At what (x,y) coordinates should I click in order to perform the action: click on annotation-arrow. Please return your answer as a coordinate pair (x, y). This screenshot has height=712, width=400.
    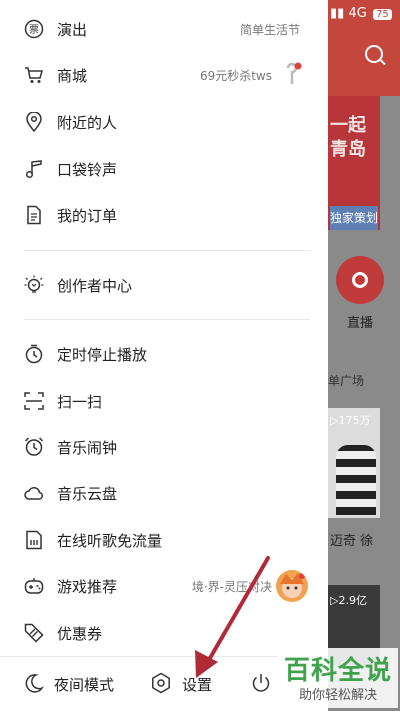
    Looking at the image, I should click on (232, 617).